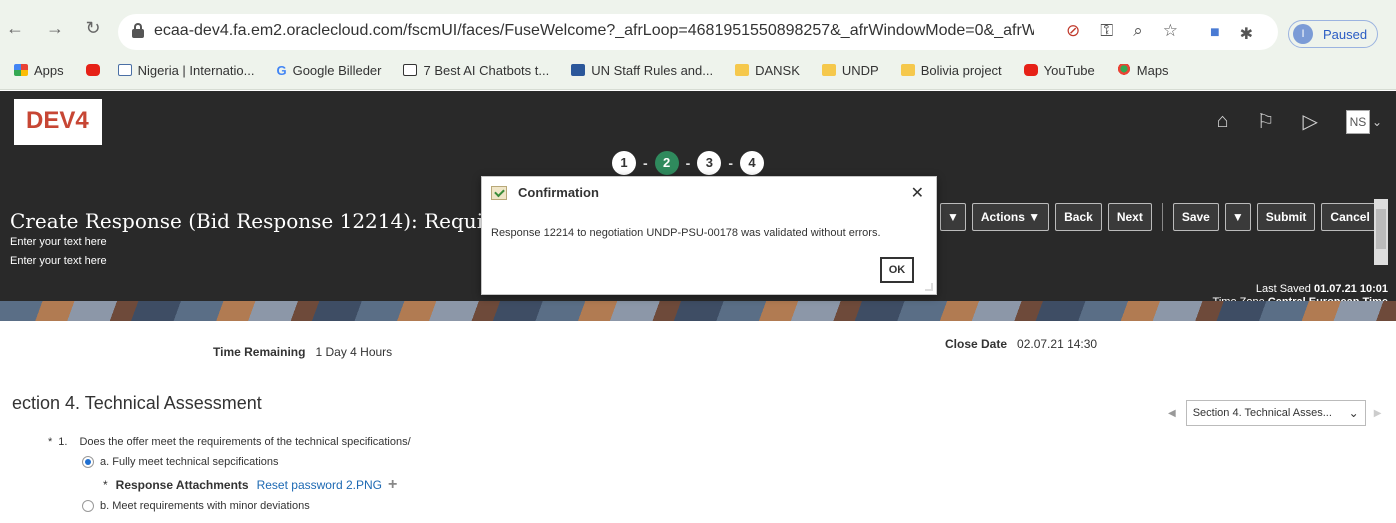 The width and height of the screenshot is (1396, 523). I want to click on bookmark-undp: UNDP, so click(850, 70).